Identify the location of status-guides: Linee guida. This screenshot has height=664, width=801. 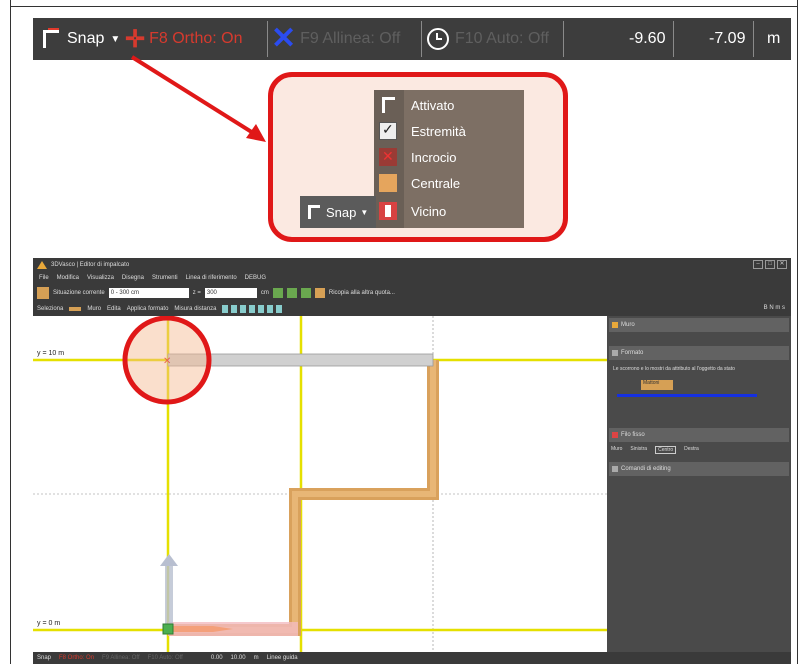
(282, 658).